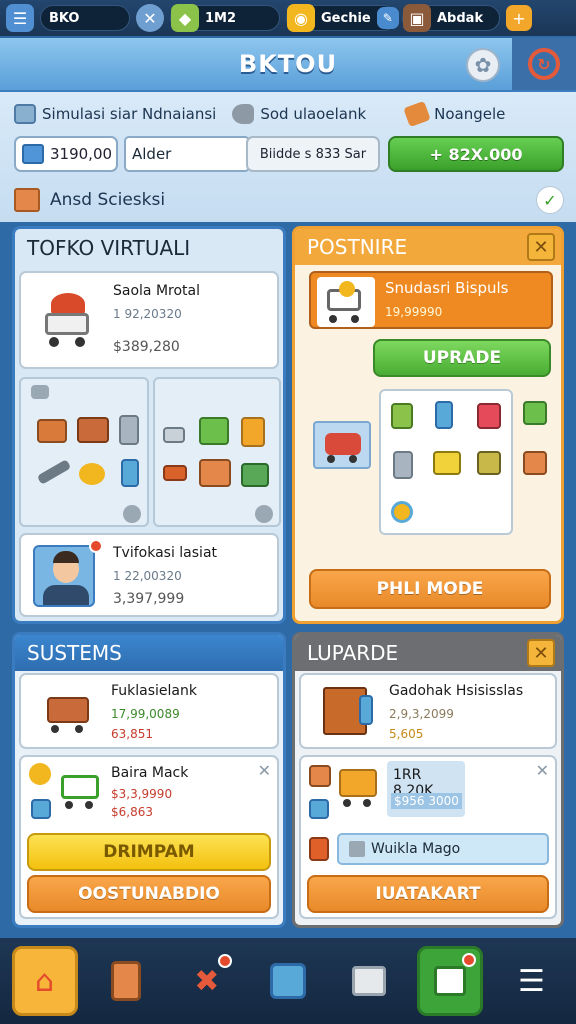  I want to click on notification-button: ↻, so click(544, 64).